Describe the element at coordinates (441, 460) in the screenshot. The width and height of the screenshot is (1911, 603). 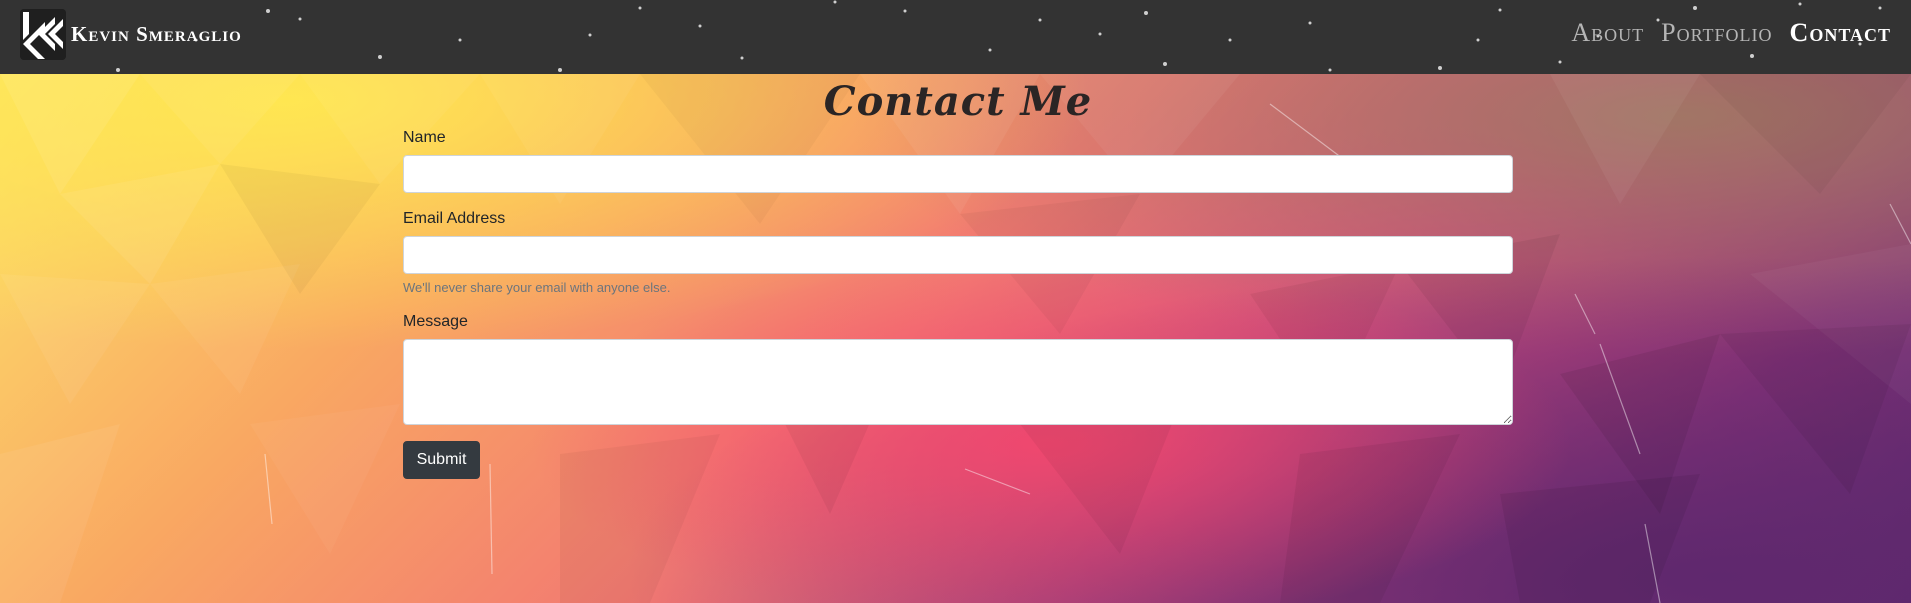
I see `submit-button: Submit` at that location.